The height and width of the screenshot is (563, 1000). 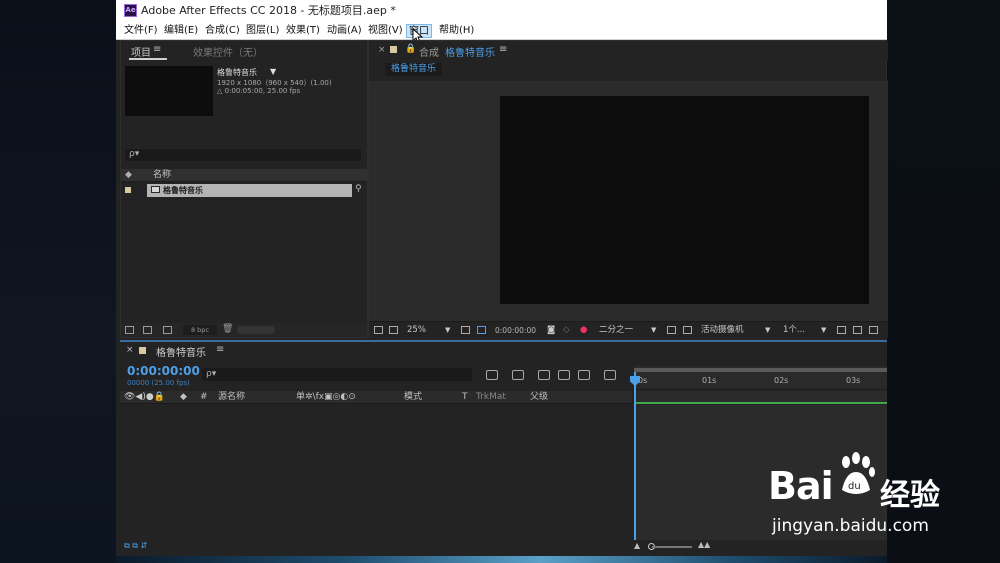 I want to click on time-ruler: 0s 01s 02s 03s, so click(x=760, y=377).